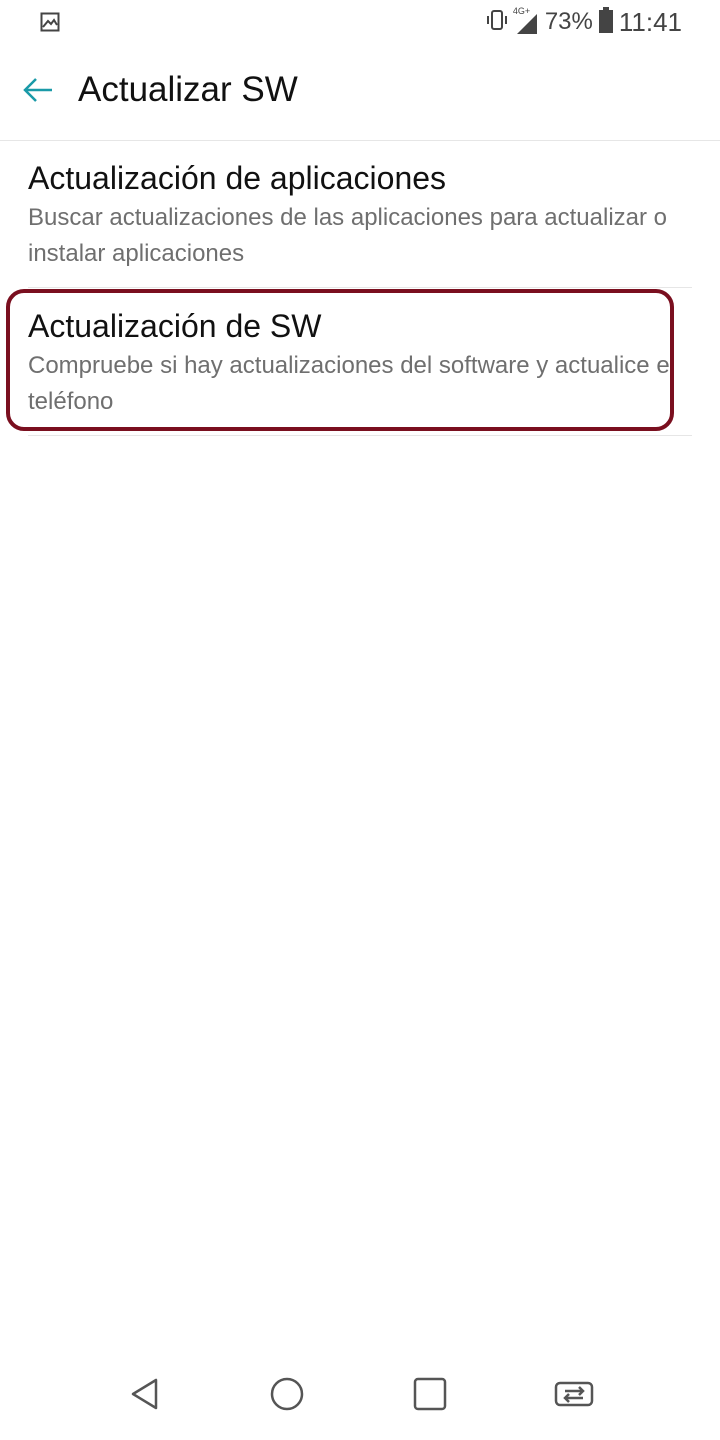 This screenshot has height=1440, width=720. What do you see at coordinates (360, 93) in the screenshot?
I see `app-bar: Actualizar SW` at bounding box center [360, 93].